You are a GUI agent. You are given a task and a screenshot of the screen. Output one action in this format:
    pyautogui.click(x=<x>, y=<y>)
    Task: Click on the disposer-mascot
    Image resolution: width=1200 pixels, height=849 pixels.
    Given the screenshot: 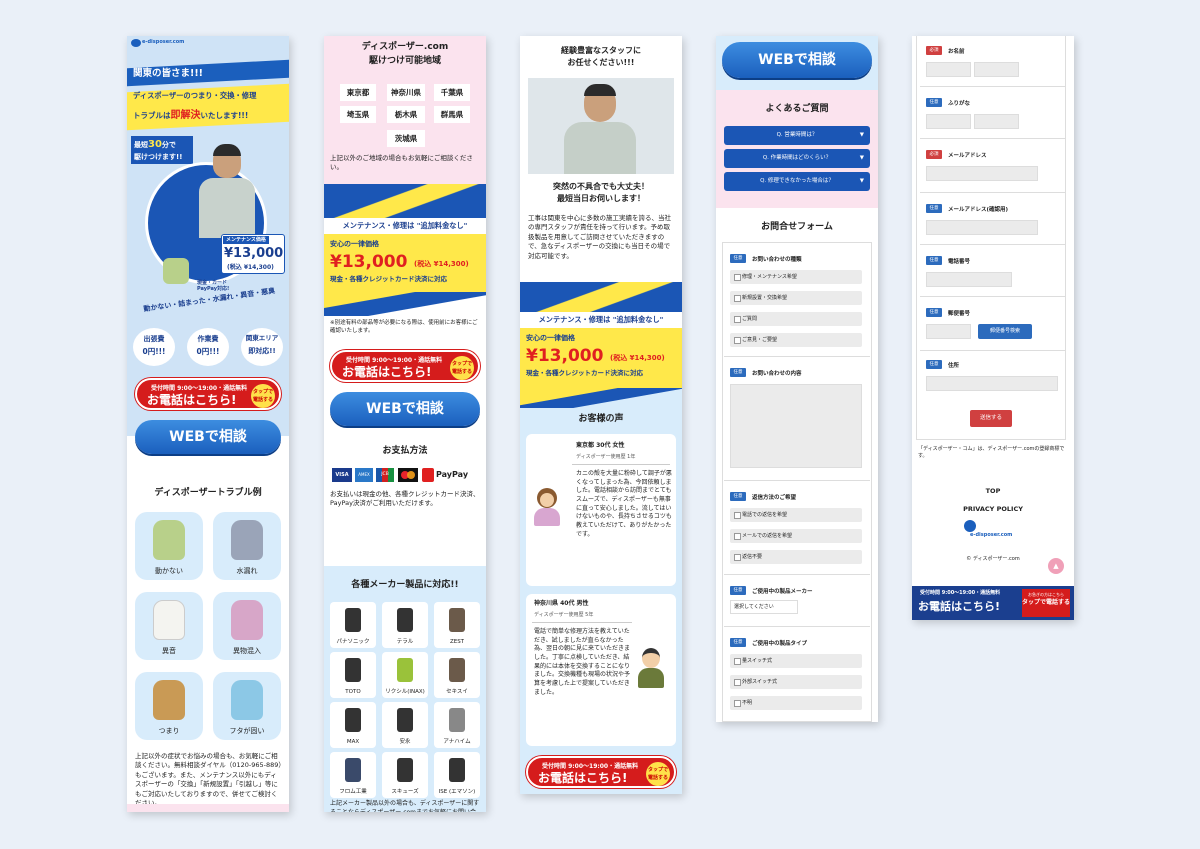 What is the action you would take?
    pyautogui.click(x=176, y=271)
    